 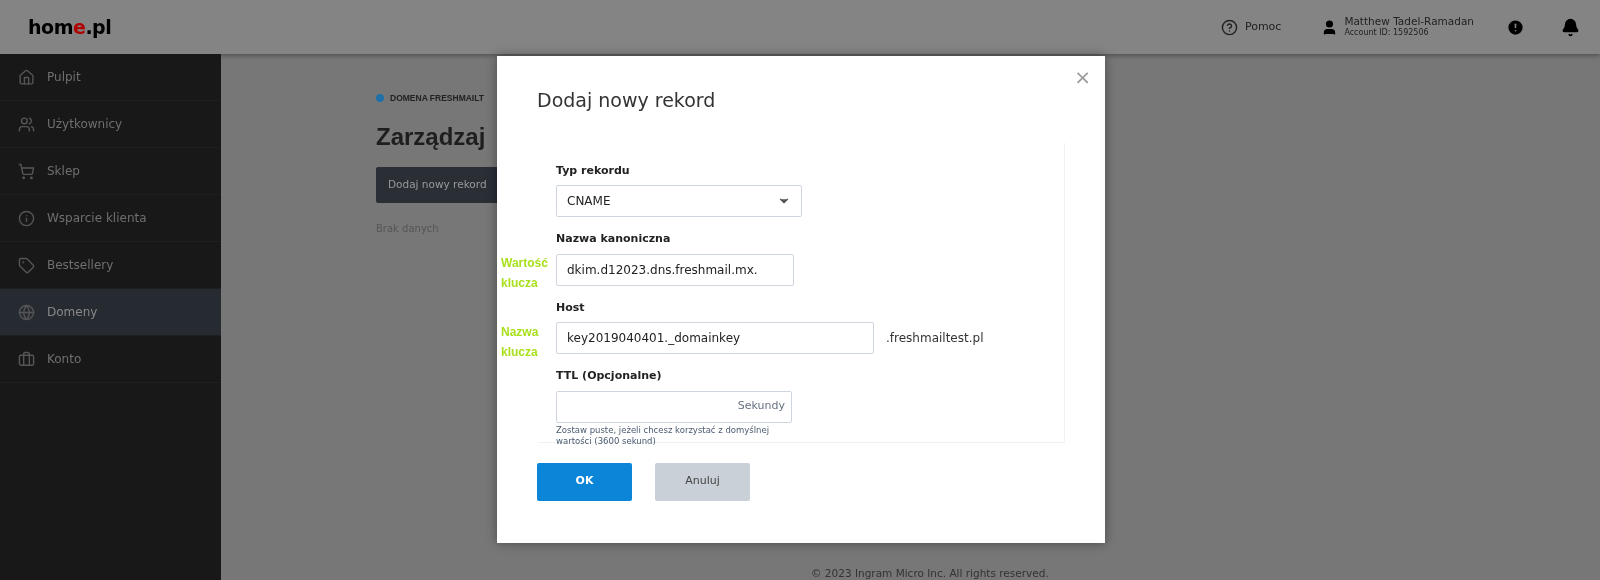 I want to click on user-name: Matthew Tadel-Ramadan, so click(x=1409, y=21).